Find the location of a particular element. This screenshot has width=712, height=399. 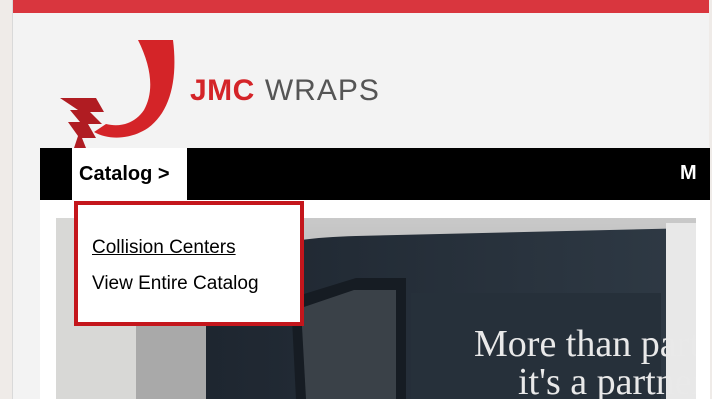

van-text-line1: More than parts is located at coordinates (585, 344).